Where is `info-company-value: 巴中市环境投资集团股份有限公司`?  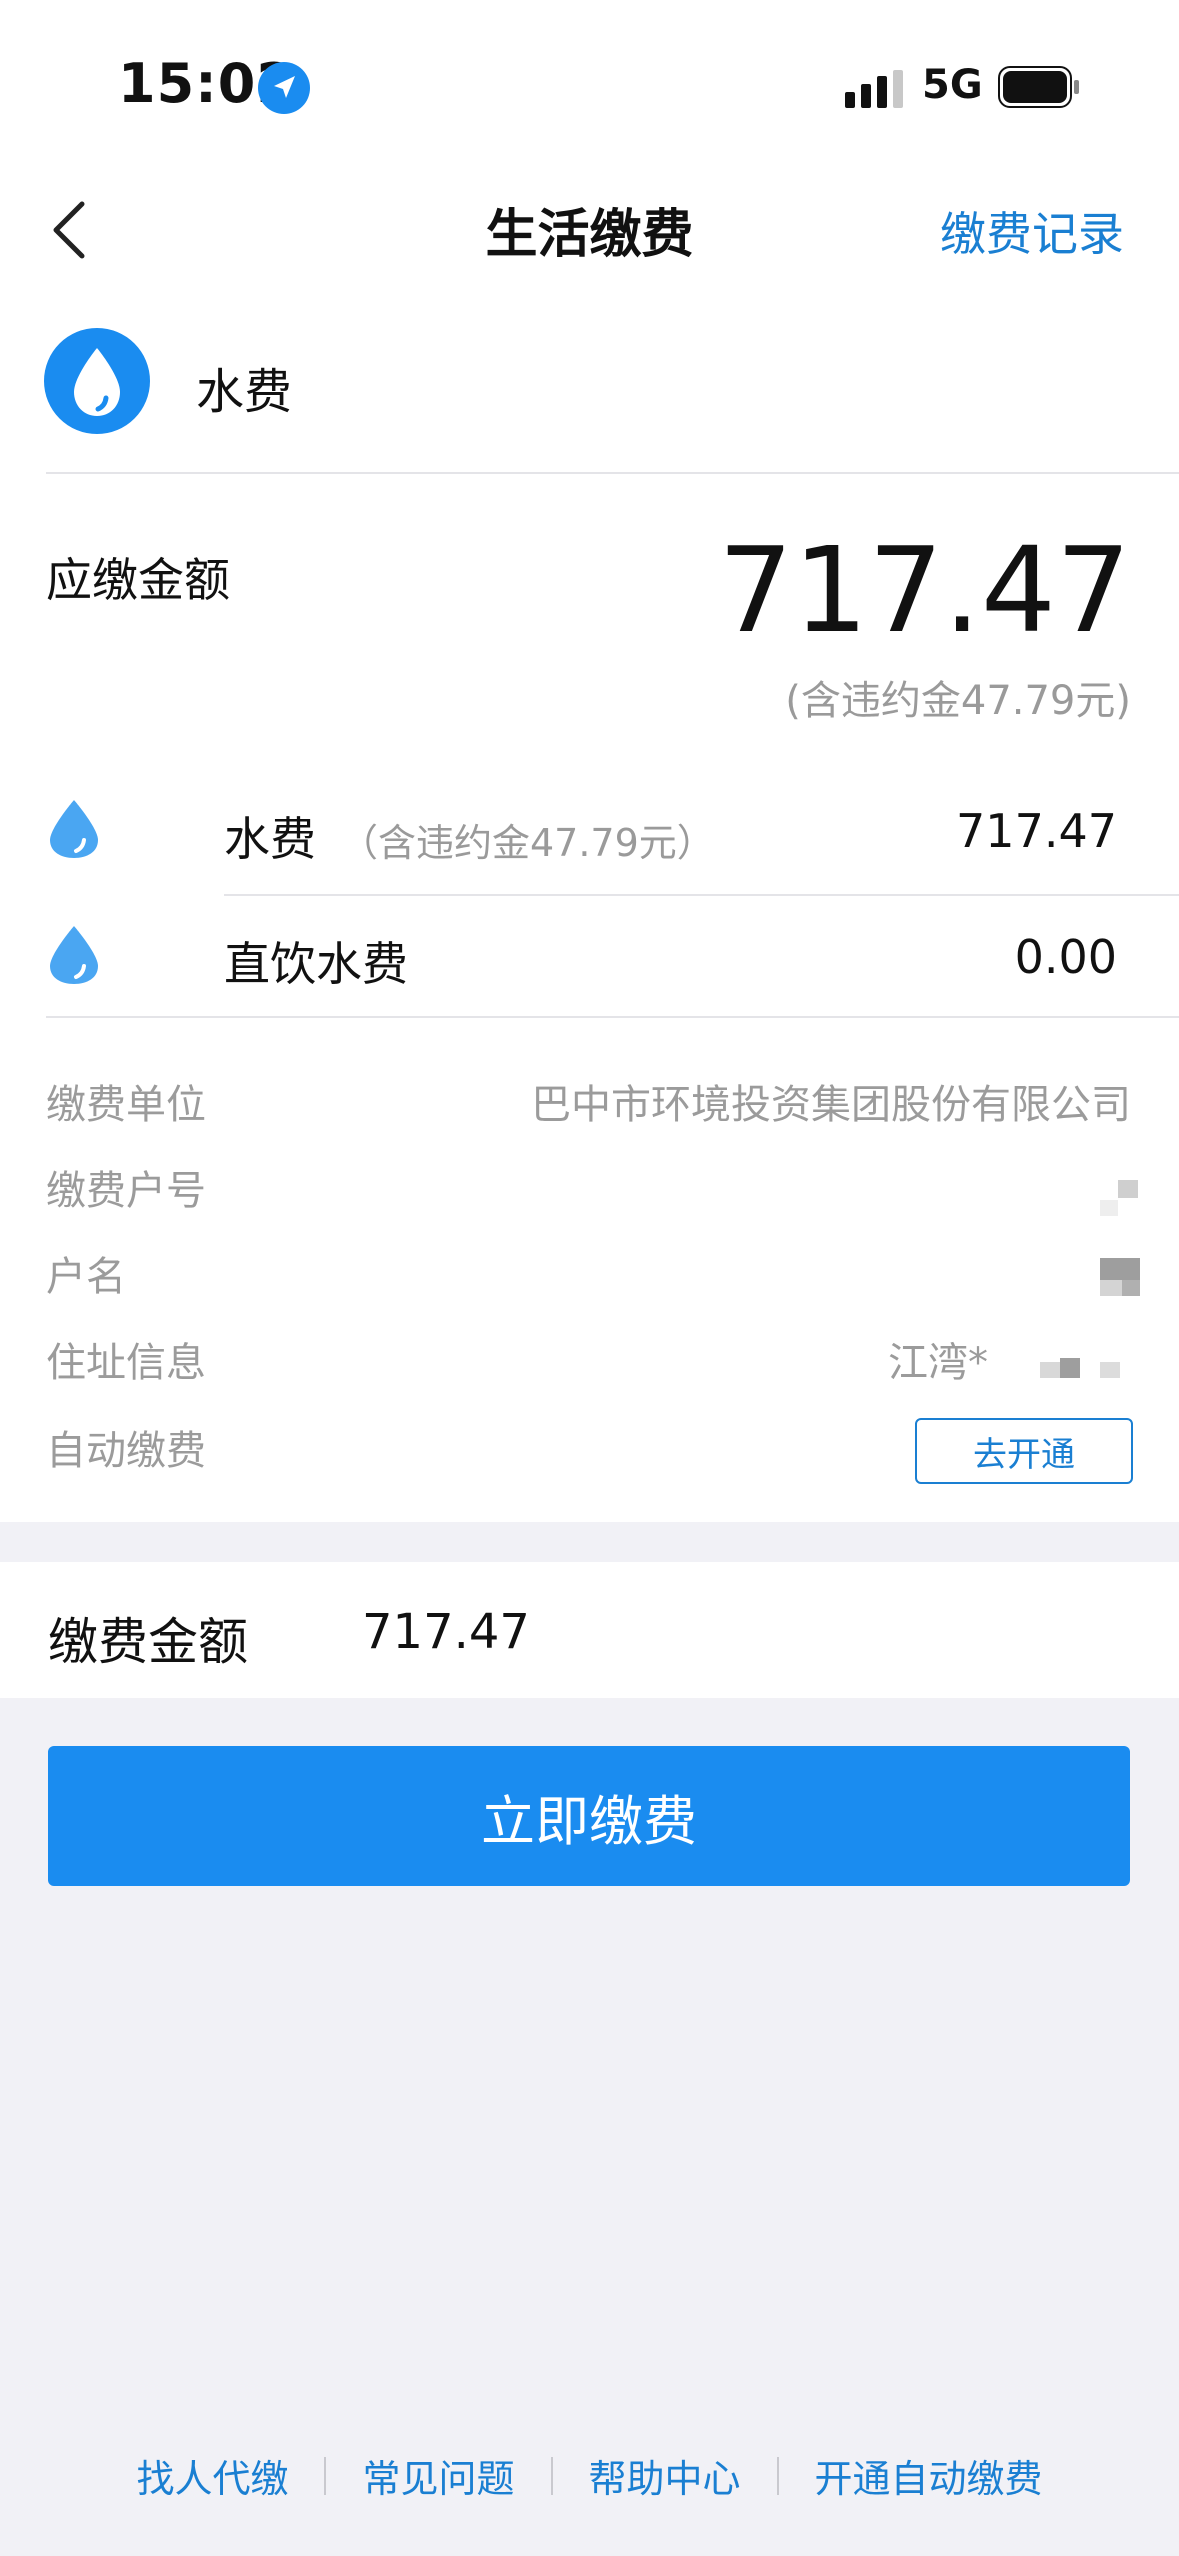
info-company-value: 巴中市环境投资集团股份有限公司 is located at coordinates (831, 1105).